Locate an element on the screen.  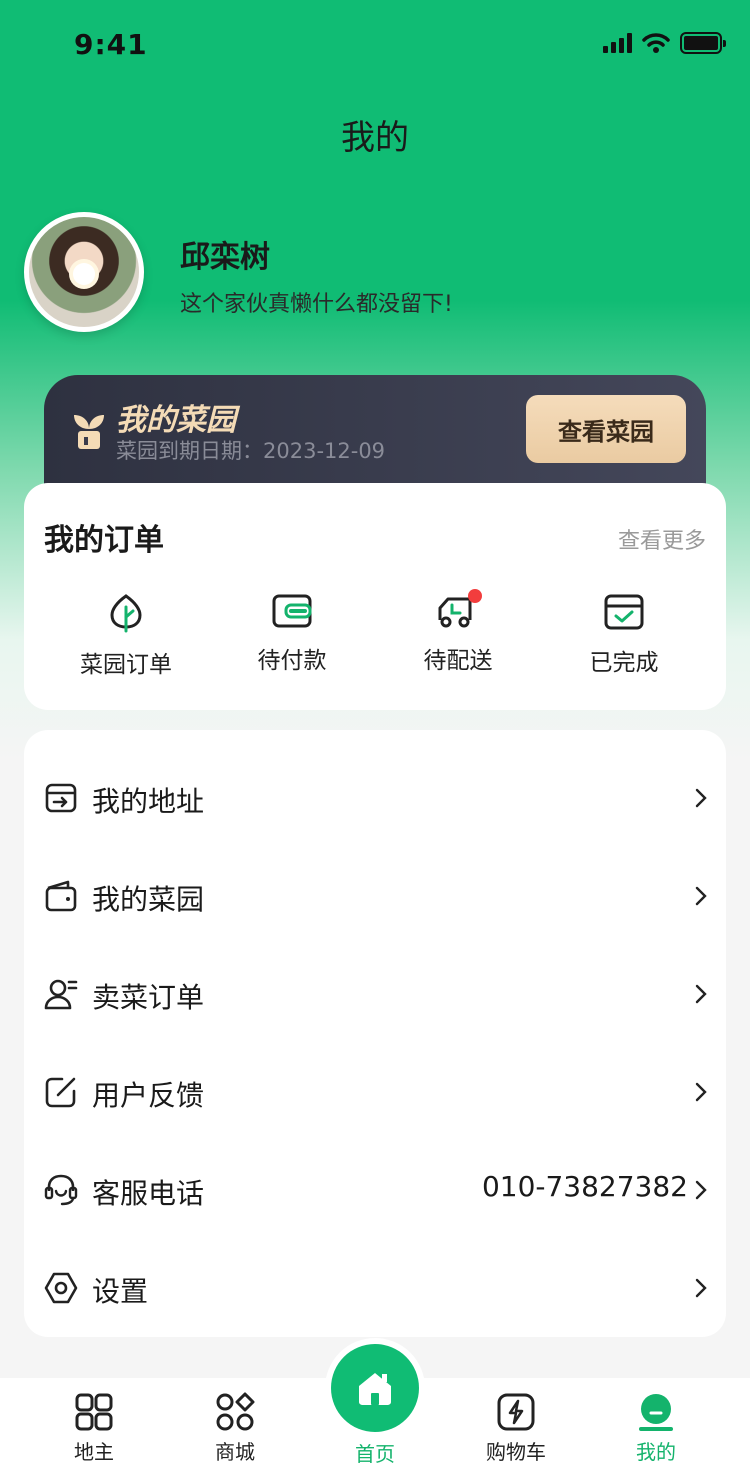
apps-icon is located at coordinates (235, 1411).